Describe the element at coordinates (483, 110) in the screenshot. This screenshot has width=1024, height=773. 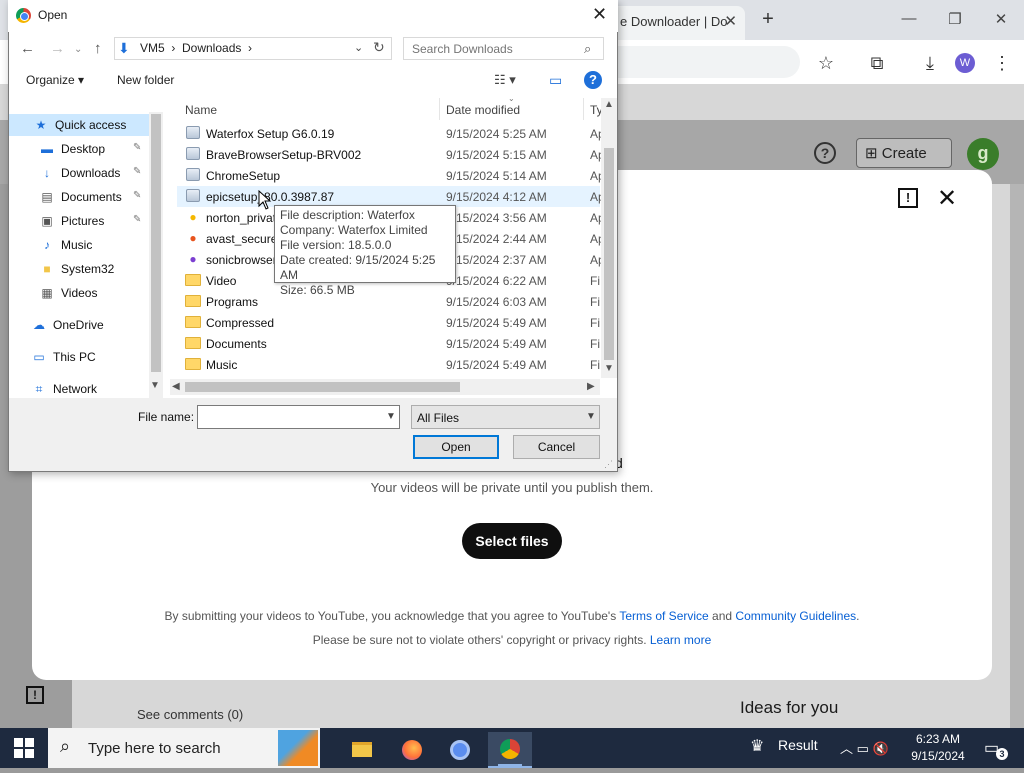
I see `column-date: Date modified` at that location.